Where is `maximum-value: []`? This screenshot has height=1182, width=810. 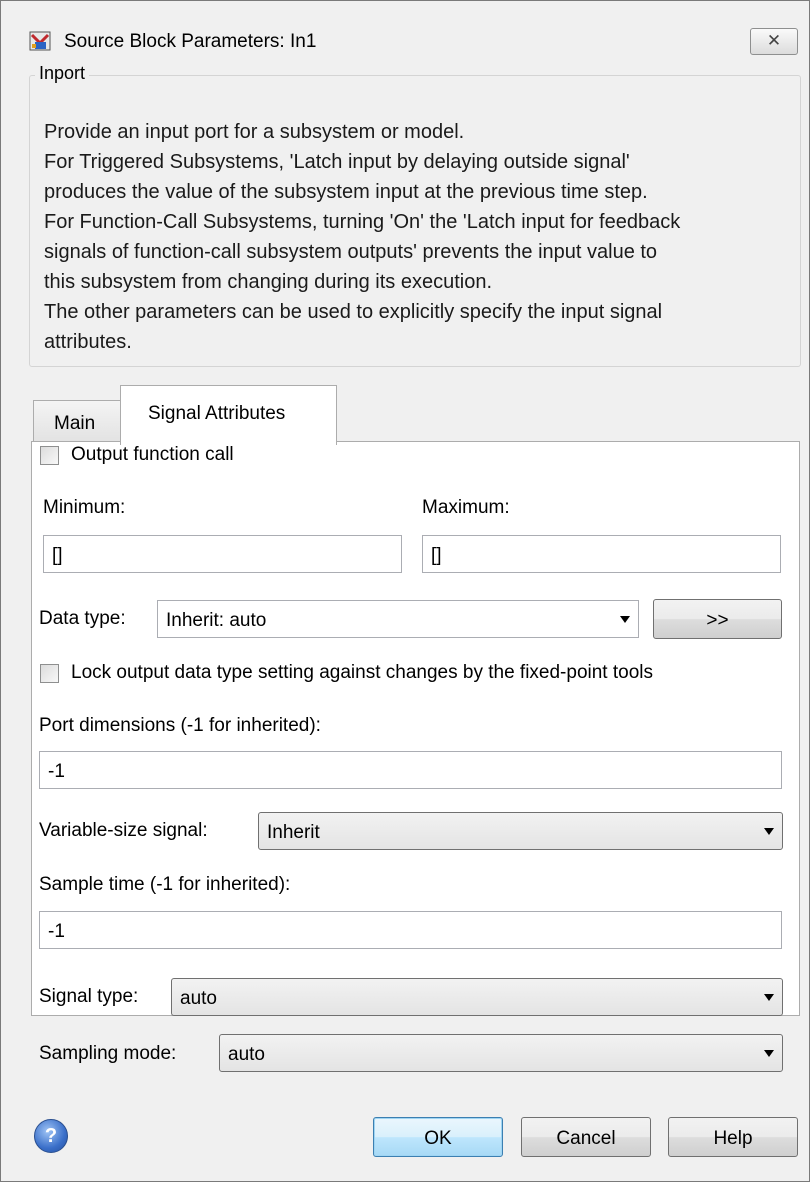 maximum-value: [] is located at coordinates (436, 555).